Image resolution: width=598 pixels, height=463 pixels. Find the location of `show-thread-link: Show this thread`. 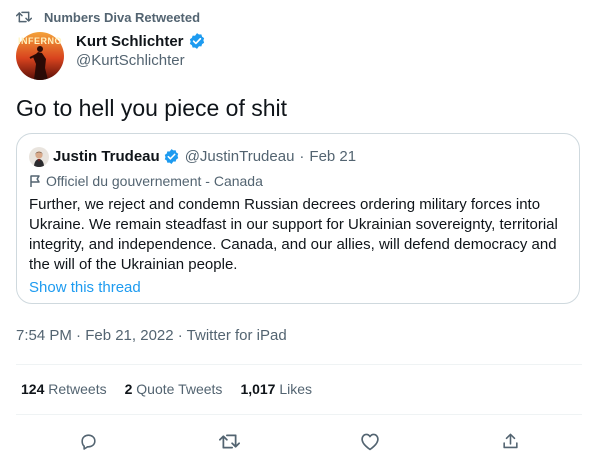

show-thread-link: Show this thread is located at coordinates (85, 287).